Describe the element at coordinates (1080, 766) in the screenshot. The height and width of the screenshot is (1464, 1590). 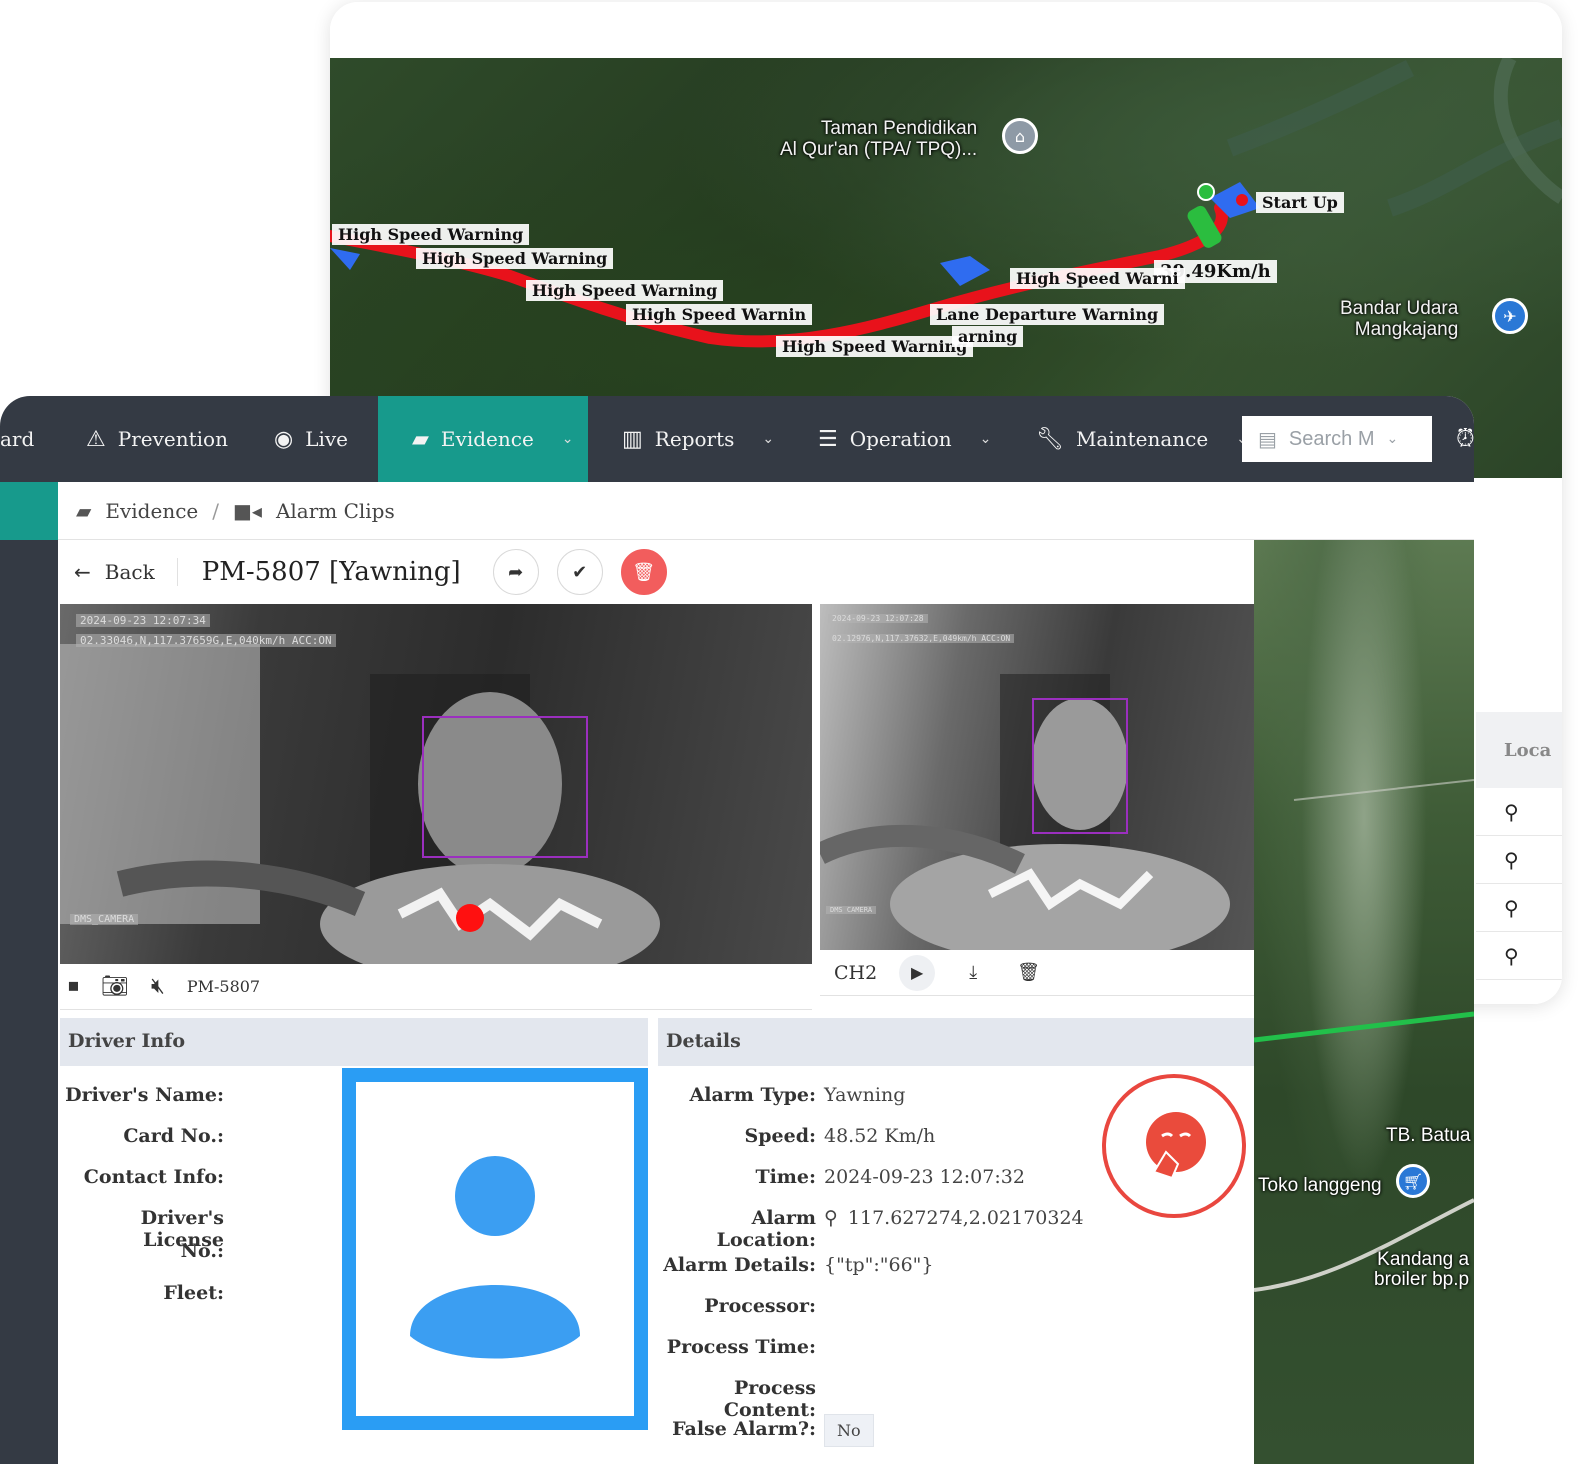
I see `face-detection-box` at that location.